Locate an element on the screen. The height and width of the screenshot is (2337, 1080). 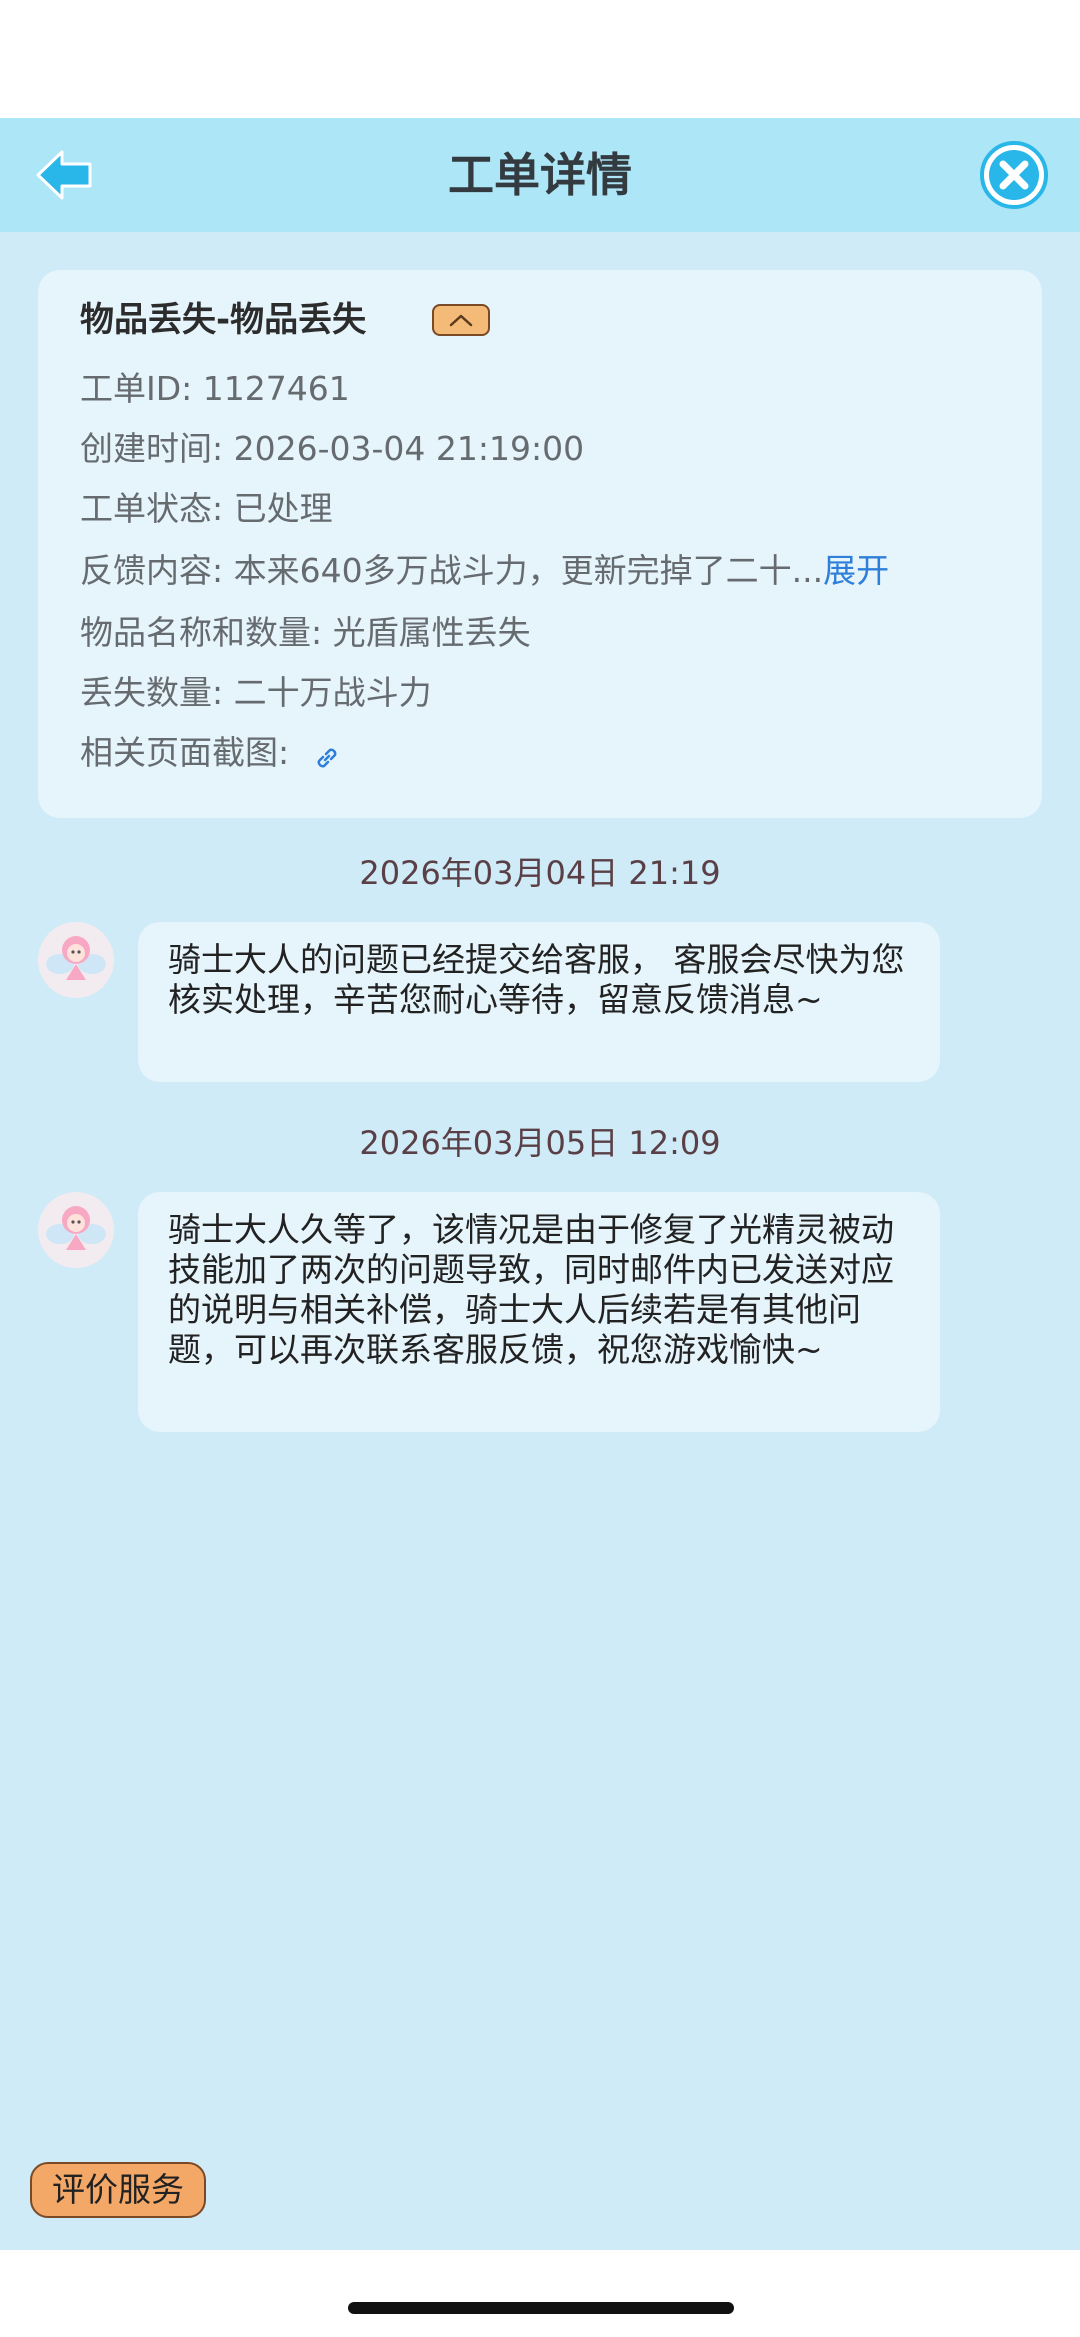
item-name-row: 物品名称和数量: 光盾属性丢失 is located at coordinates (305, 632).